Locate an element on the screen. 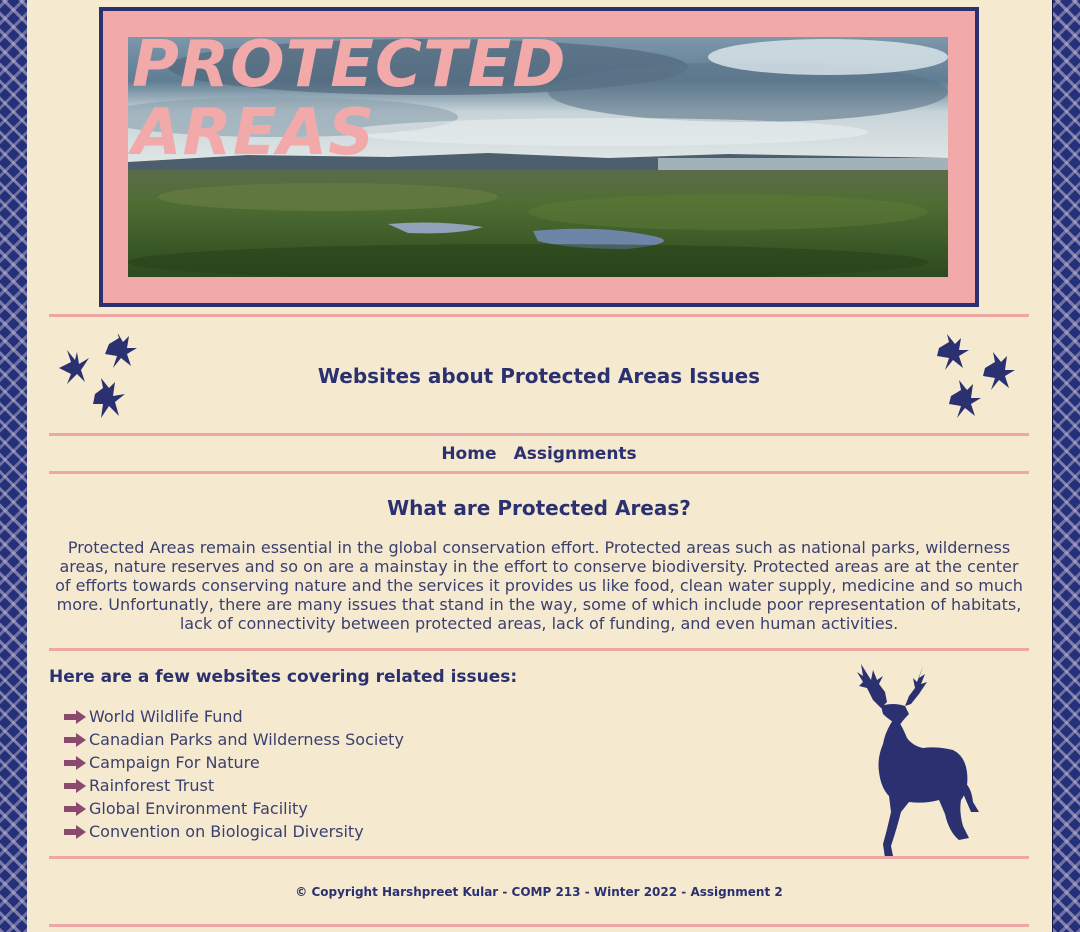 The image size is (1080, 932). link-convention-biological-diversity: Convention on Biological Diversity is located at coordinates (226, 831).